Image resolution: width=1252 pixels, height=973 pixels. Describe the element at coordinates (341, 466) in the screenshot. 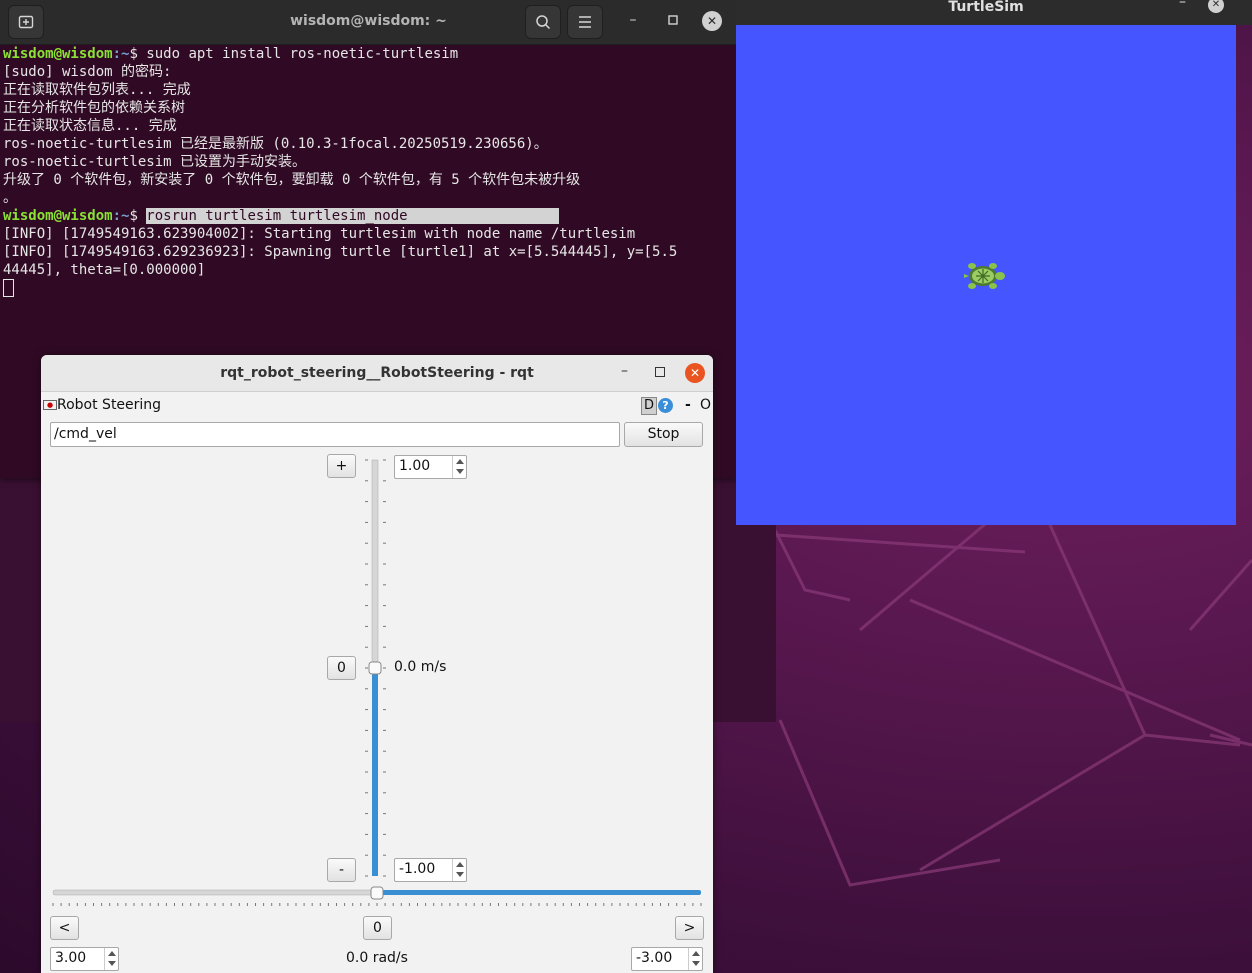

I see `increase-linear-button: +` at that location.